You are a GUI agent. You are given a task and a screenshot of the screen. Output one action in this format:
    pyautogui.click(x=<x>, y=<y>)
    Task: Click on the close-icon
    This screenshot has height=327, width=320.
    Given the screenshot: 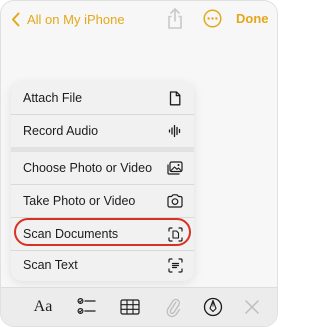 What is the action you would take?
    pyautogui.click(x=252, y=307)
    